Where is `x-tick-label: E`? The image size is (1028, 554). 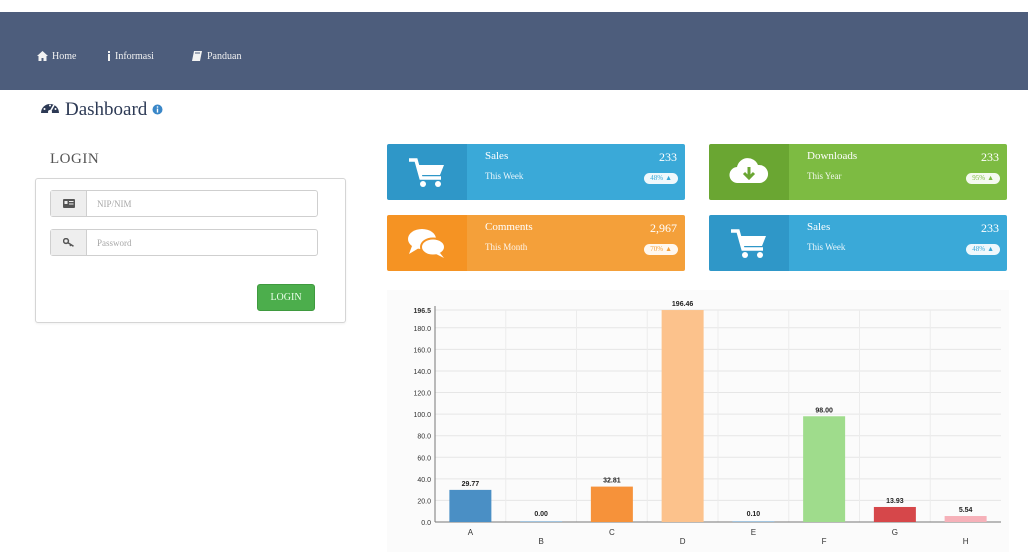
x-tick-label: E is located at coordinates (753, 532).